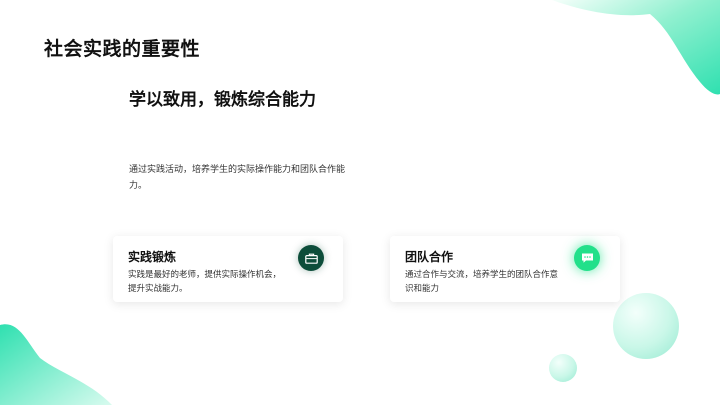  Describe the element at coordinates (482, 282) in the screenshot. I see `card-text: 通过合作与交流，培养学生的团队合作意识和能力` at that location.